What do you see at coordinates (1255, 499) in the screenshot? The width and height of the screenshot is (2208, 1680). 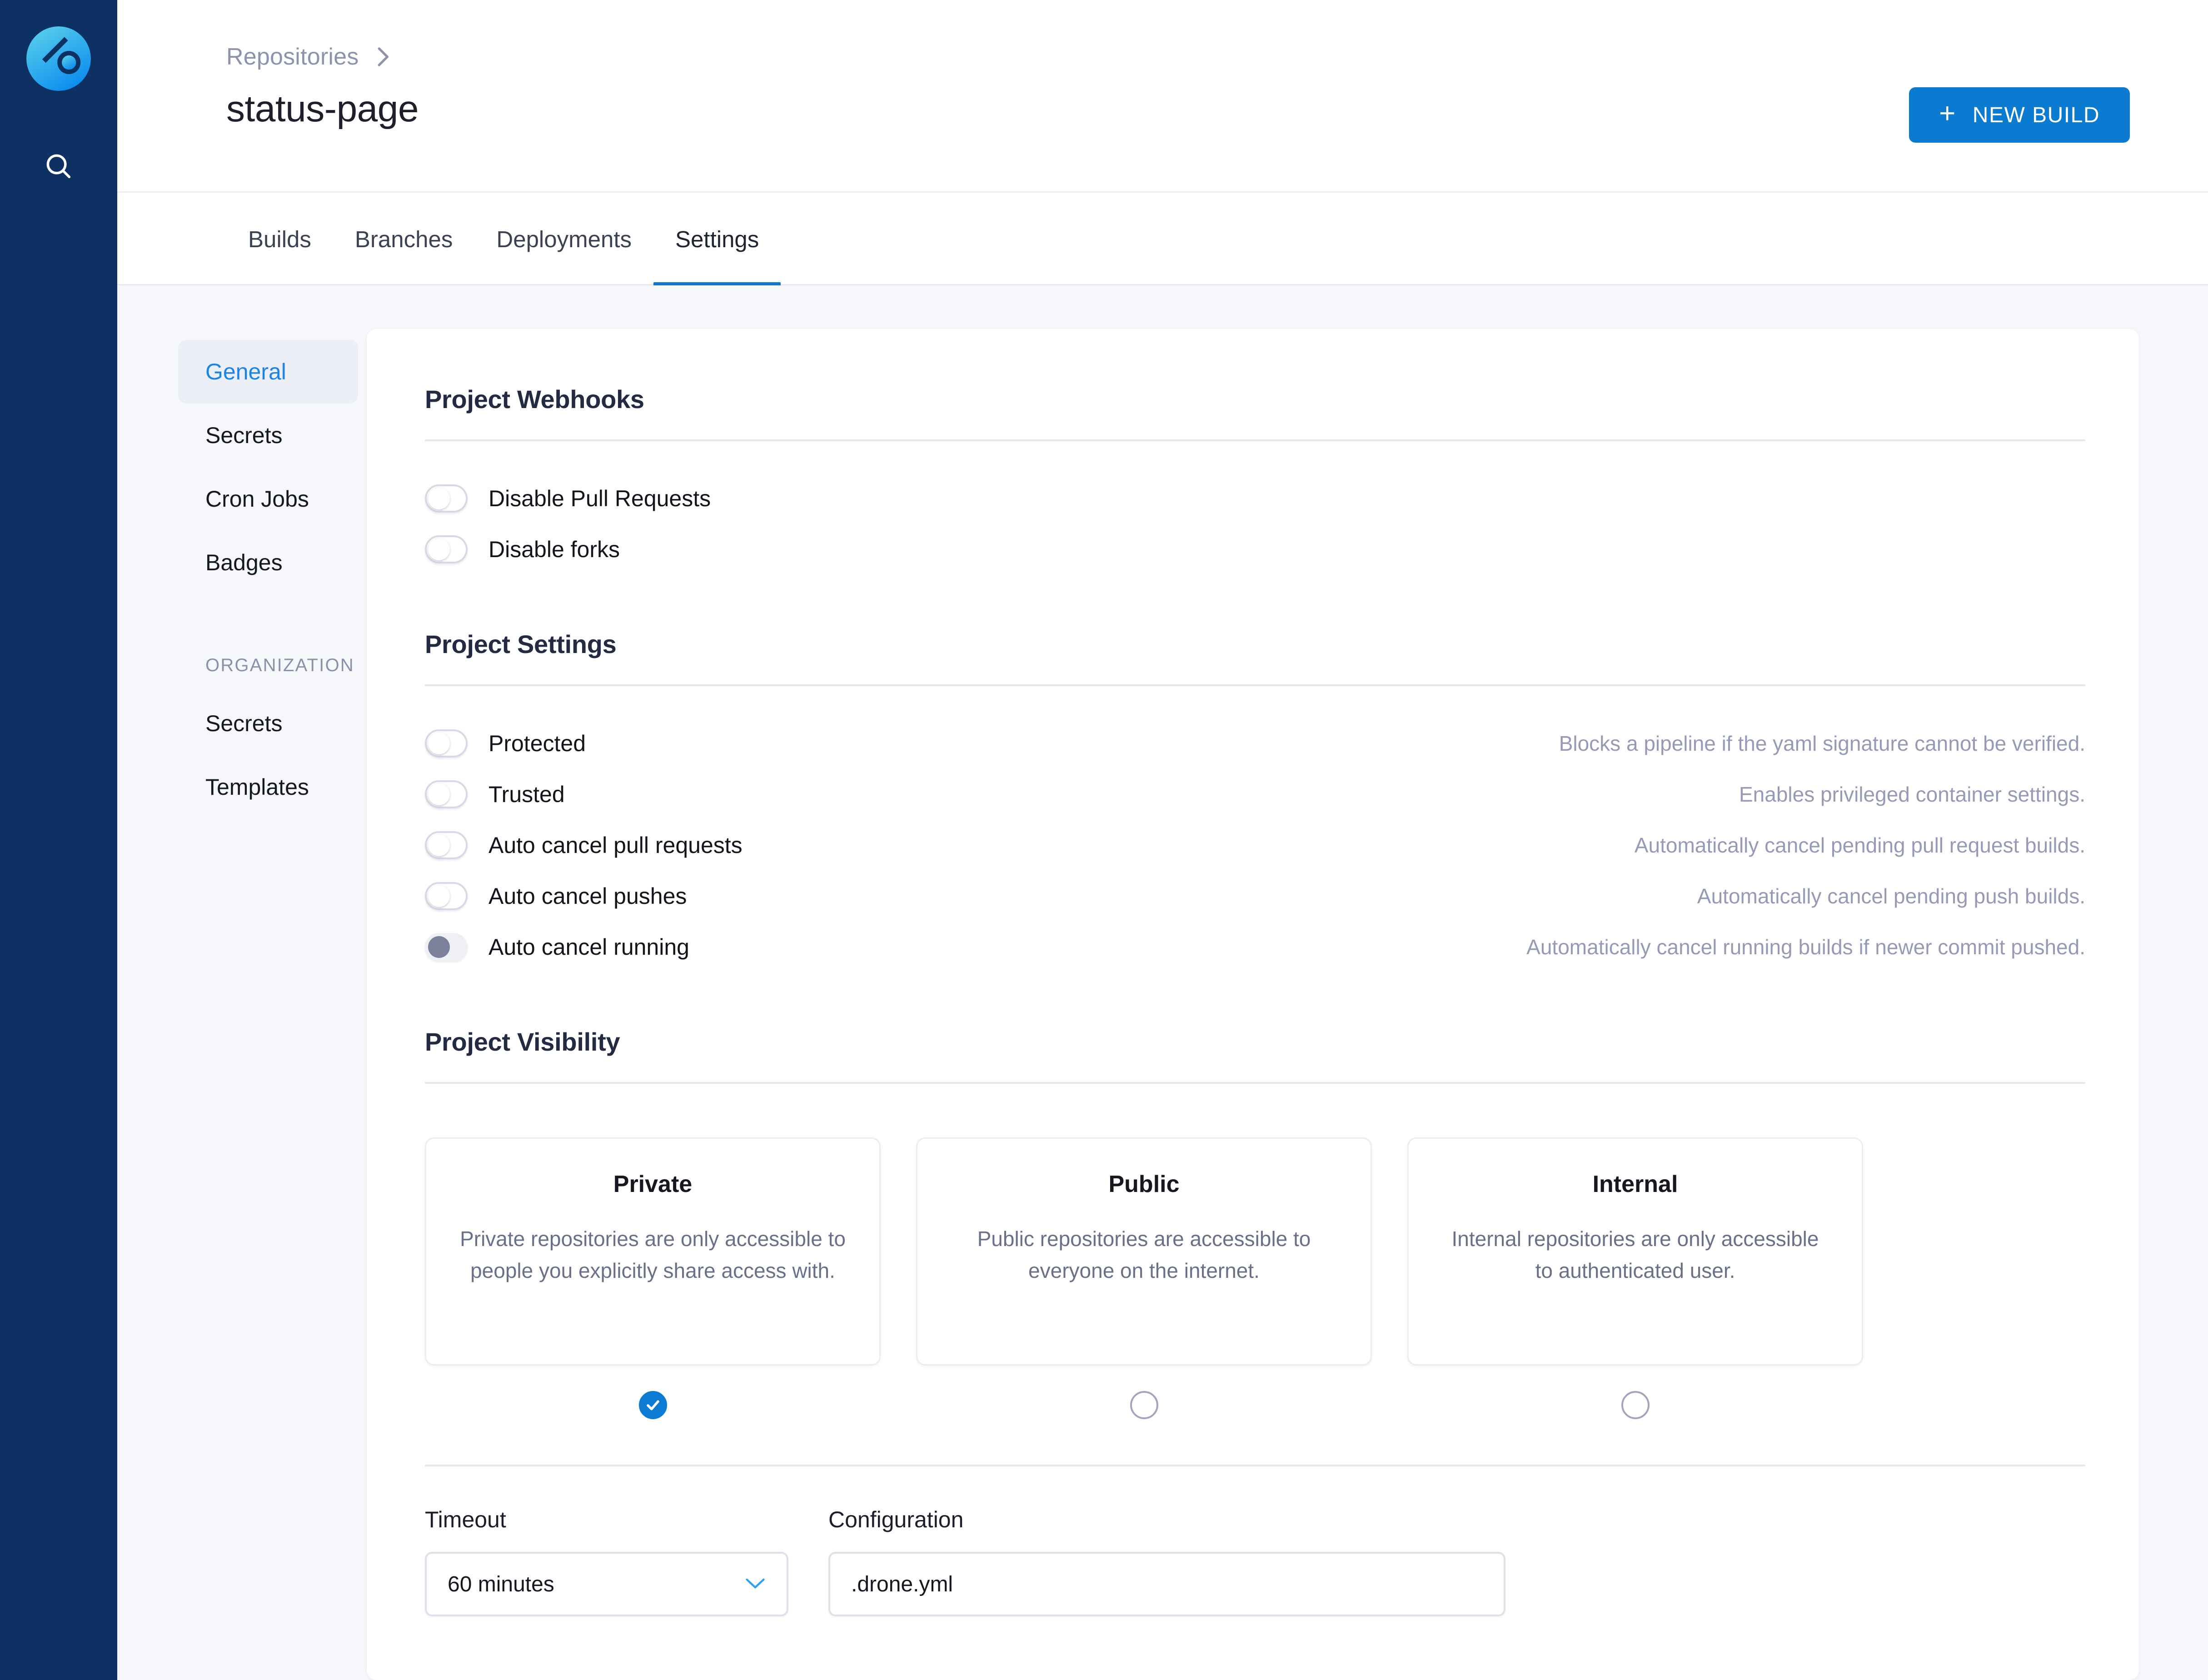 I see `toggle-row-disable-pull-requests: Disable Pull Requests` at bounding box center [1255, 499].